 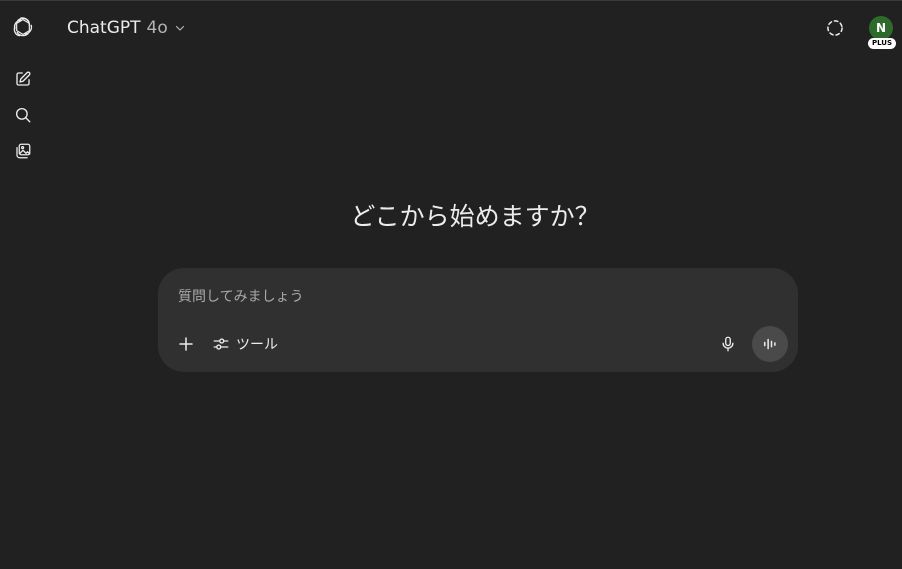 I want to click on image-library-icon, so click(x=23, y=151).